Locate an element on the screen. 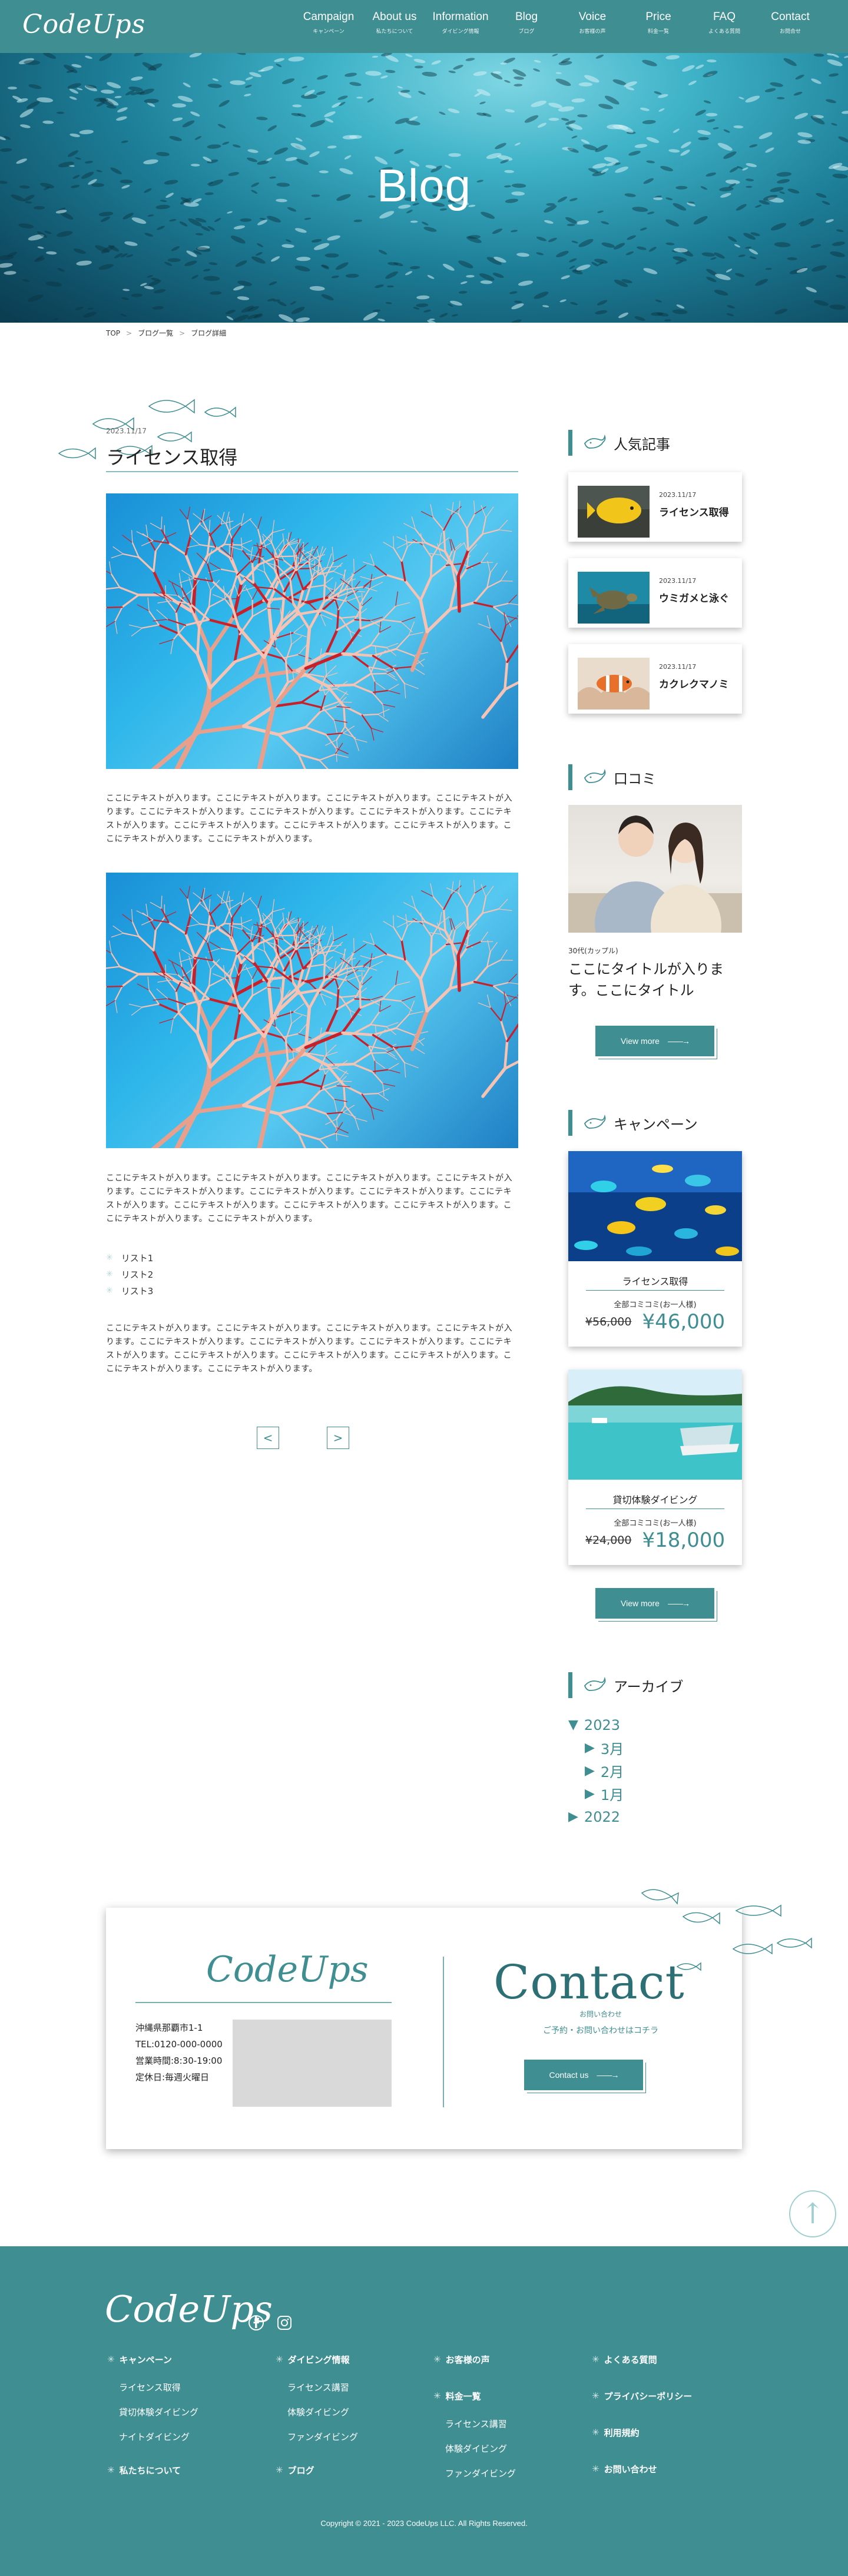 This screenshot has width=848, height=2576. popular-card: 2023.11/17 ライセンス取得 is located at coordinates (655, 507).